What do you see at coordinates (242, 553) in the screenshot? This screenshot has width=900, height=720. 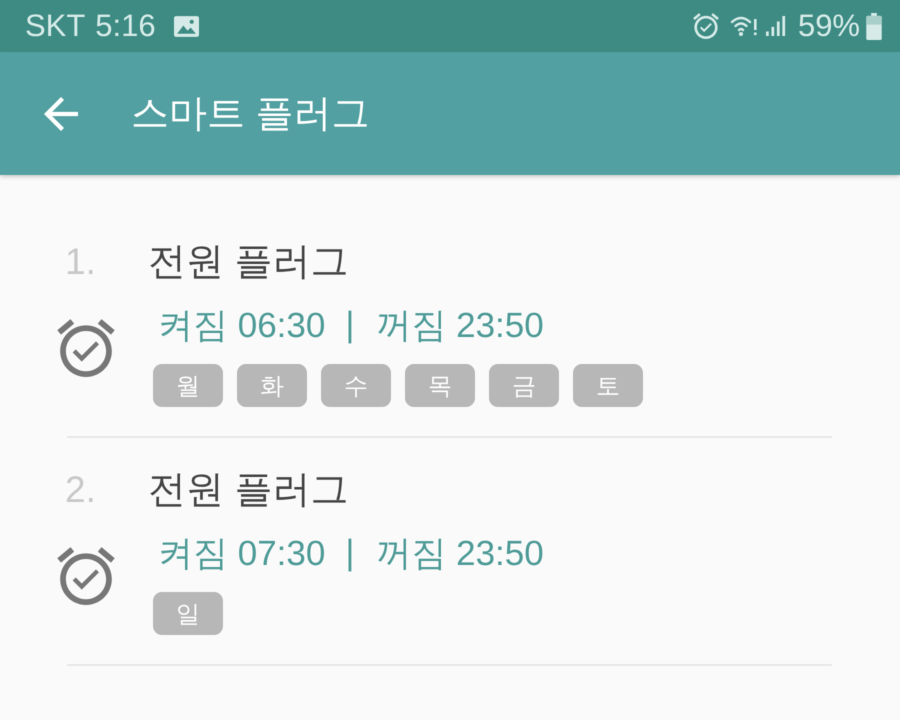 I see `on-time: 켜짐 07:30` at bounding box center [242, 553].